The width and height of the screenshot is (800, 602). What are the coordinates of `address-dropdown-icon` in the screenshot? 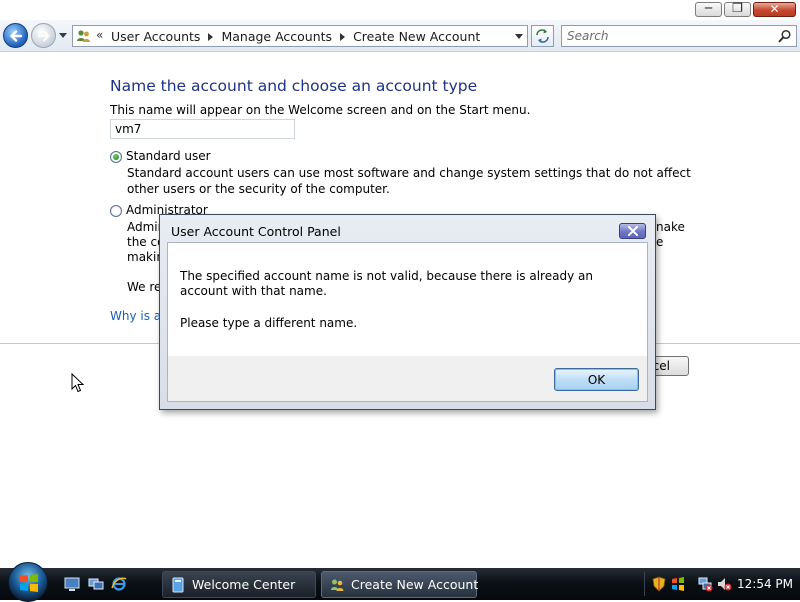 It's located at (519, 36).